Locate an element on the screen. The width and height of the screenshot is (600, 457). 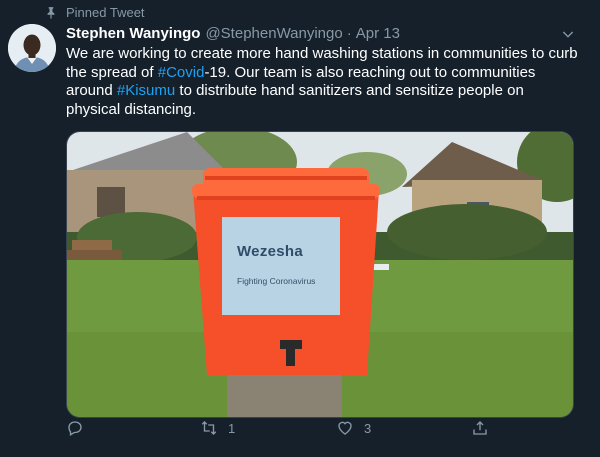
hashtag-kisumu: #Kisumu is located at coordinates (146, 90).